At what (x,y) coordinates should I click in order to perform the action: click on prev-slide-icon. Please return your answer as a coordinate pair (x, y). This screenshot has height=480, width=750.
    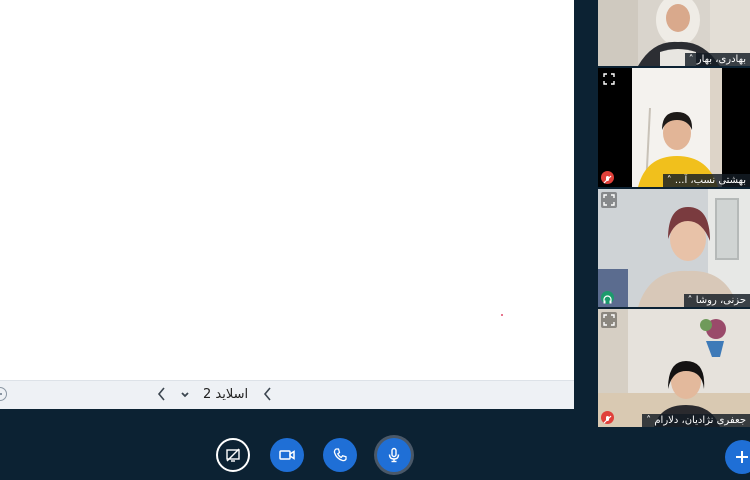
    Looking at the image, I should click on (162, 394).